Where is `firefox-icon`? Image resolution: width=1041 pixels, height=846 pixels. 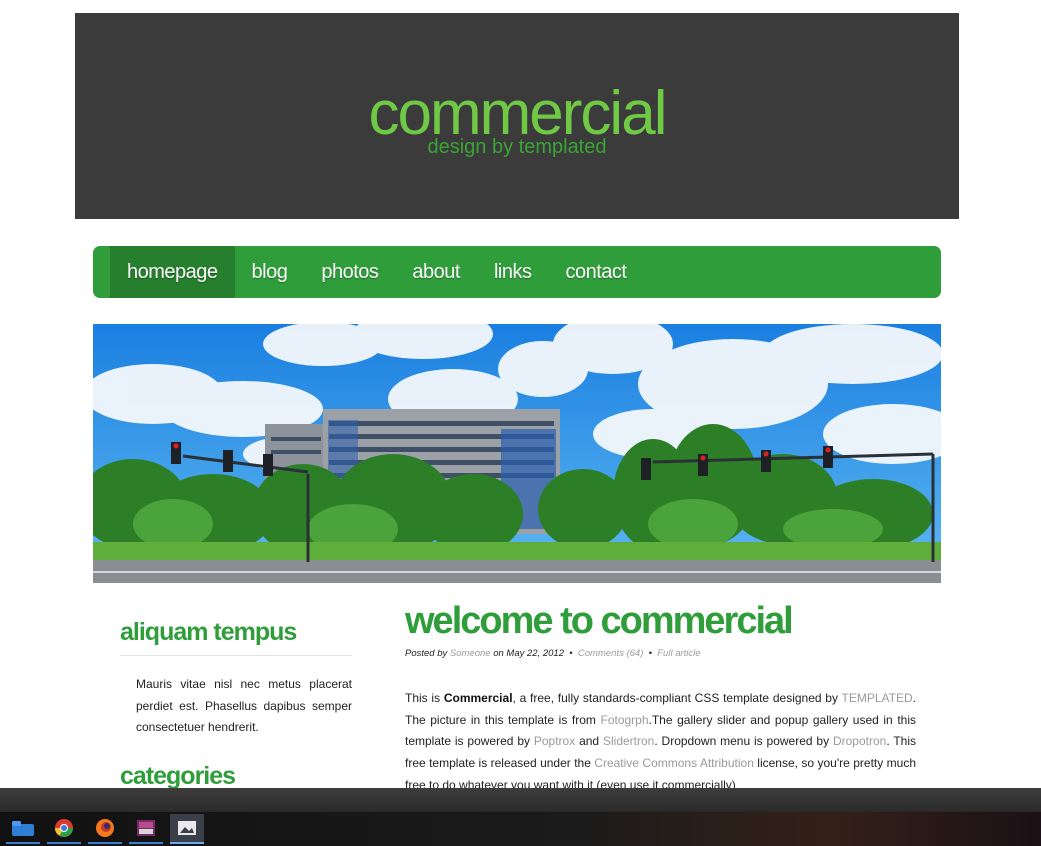 firefox-icon is located at coordinates (105, 828).